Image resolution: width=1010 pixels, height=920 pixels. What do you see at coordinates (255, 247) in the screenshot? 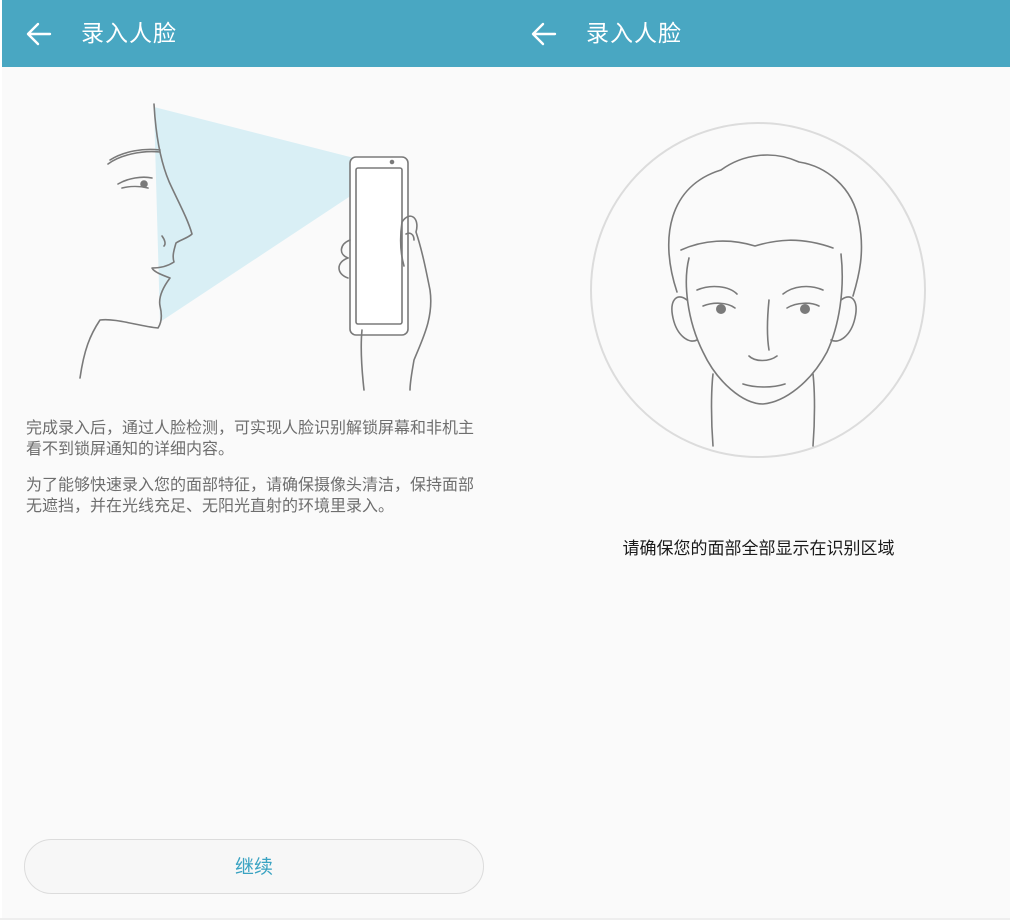
I see `face-scan-illustration` at bounding box center [255, 247].